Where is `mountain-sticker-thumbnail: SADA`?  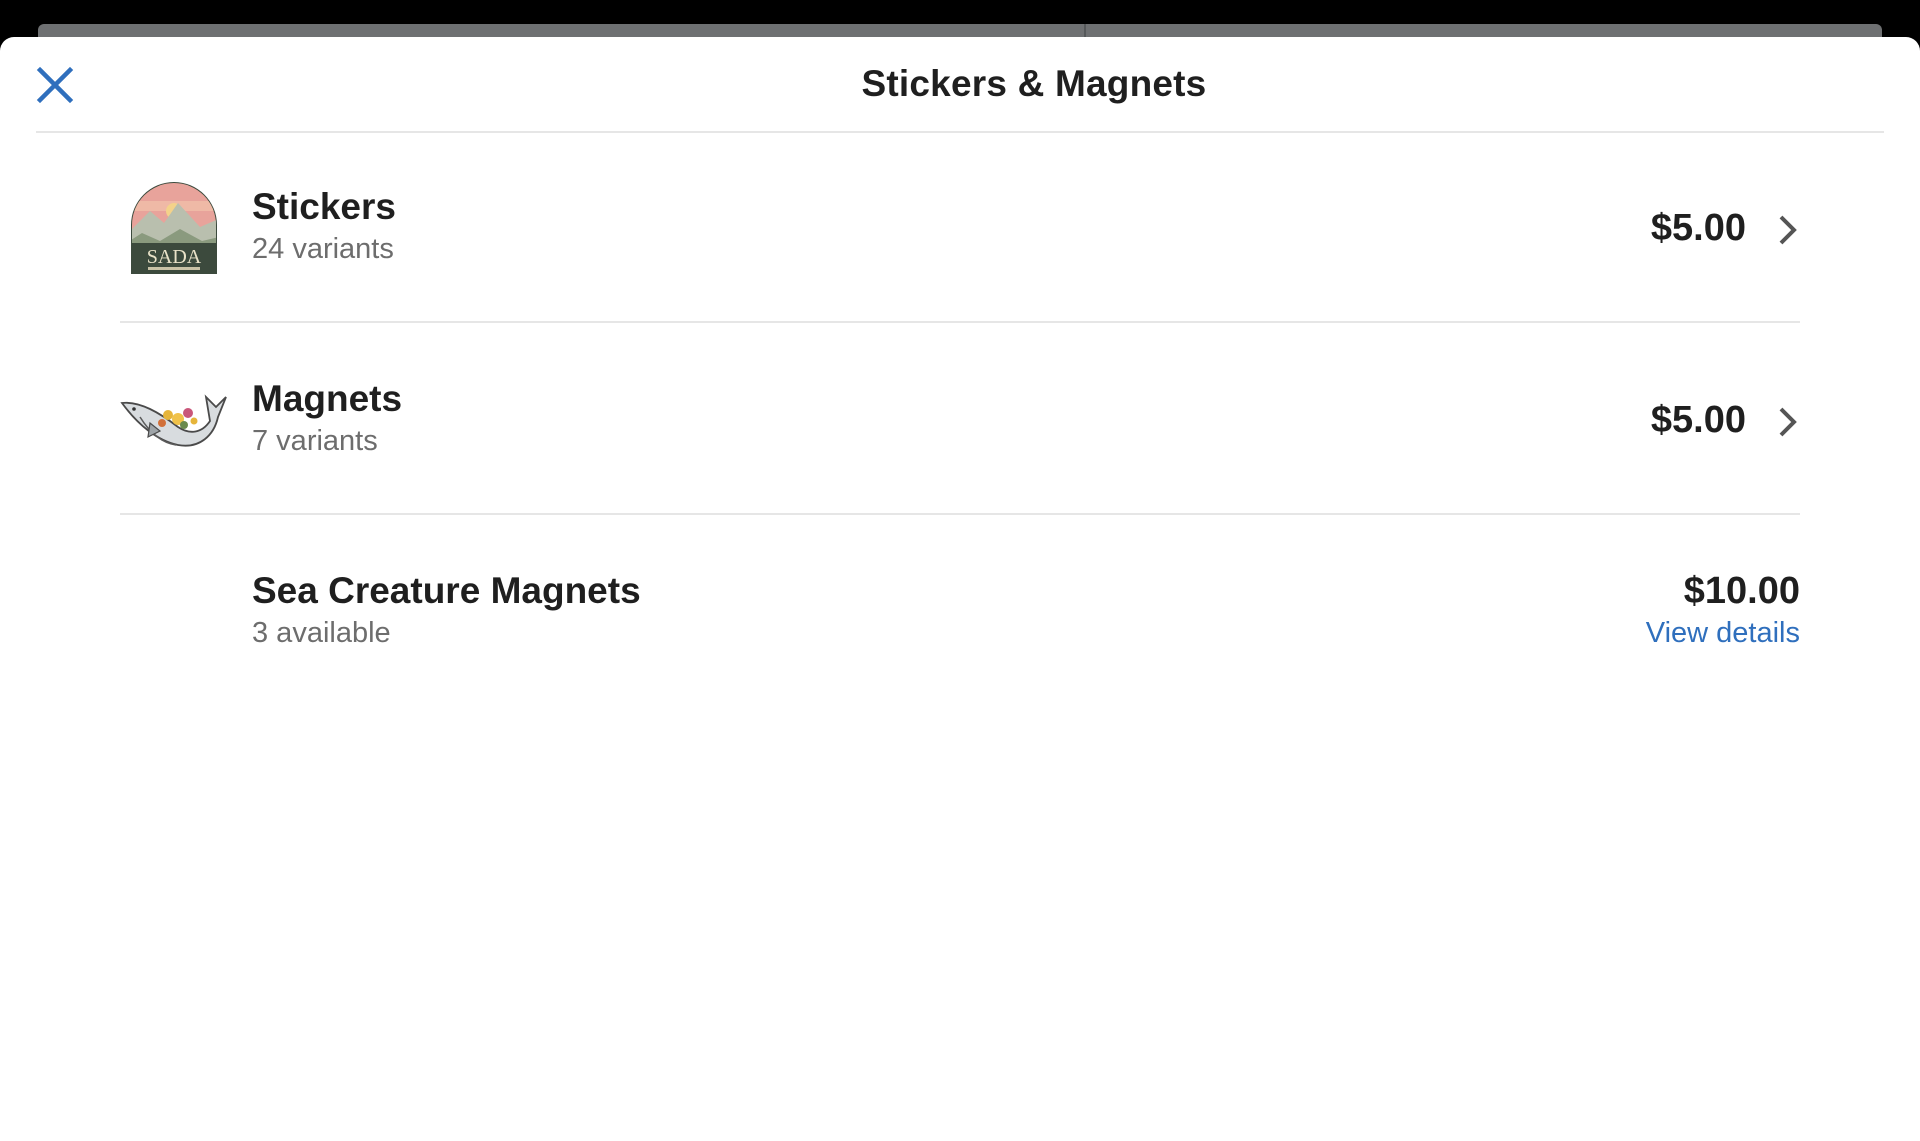
mountain-sticker-thumbnail: SADA is located at coordinates (174, 228).